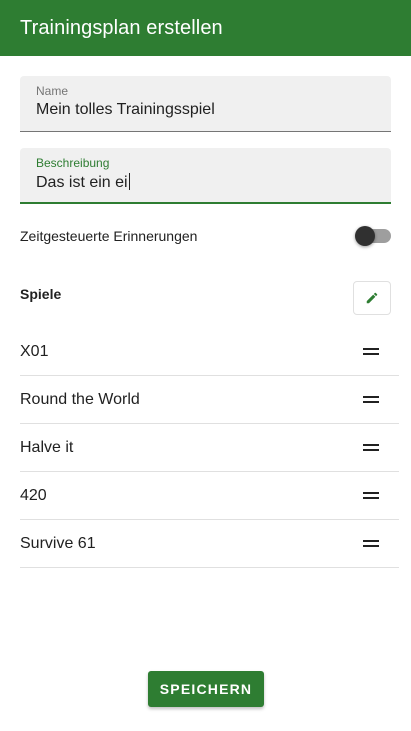 This screenshot has width=411, height=731. Describe the element at coordinates (125, 110) in the screenshot. I see `name-field-value: Mein tolles Trainingsspiel` at that location.